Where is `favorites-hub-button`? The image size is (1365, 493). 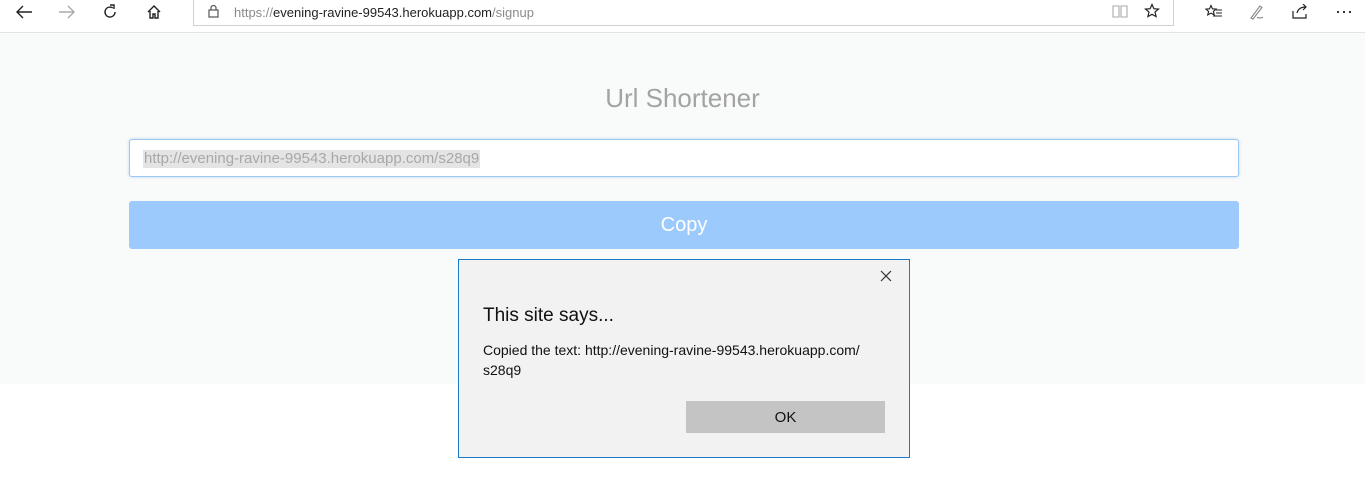 favorites-hub-button is located at coordinates (1214, 12).